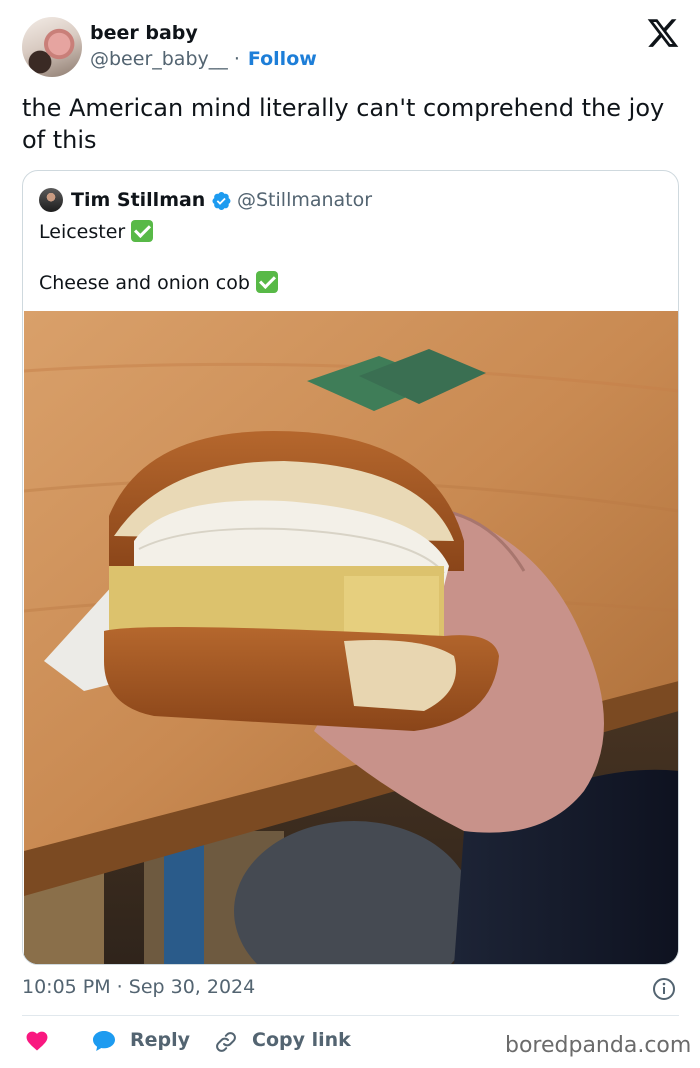  What do you see at coordinates (138, 200) in the screenshot?
I see `quoted-display-name: Tim Stillman` at bounding box center [138, 200].